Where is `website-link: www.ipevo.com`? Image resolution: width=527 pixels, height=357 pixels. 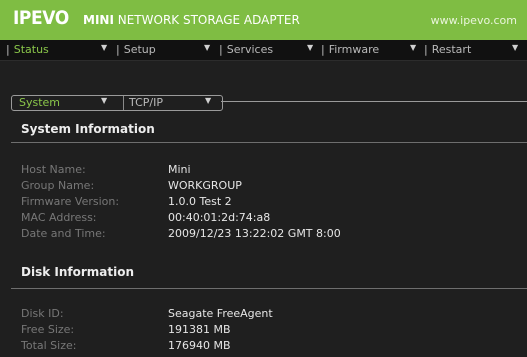
website-link: www.ipevo.com is located at coordinates (474, 20).